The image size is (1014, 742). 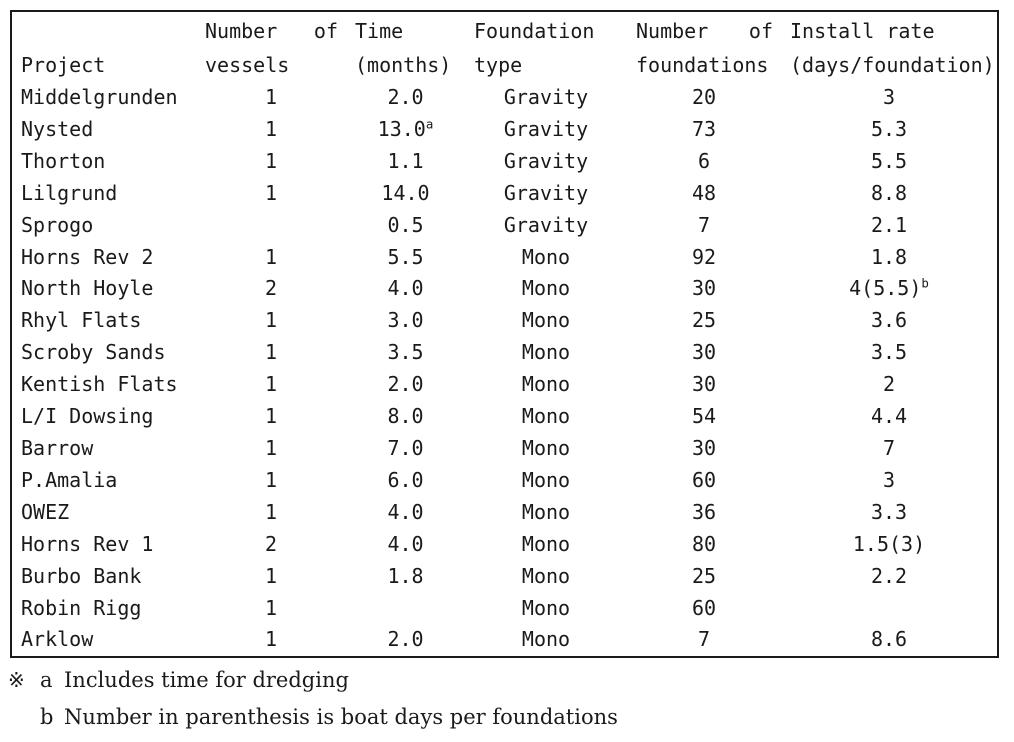 I want to click on table-row: OWEZ 1 4.0 Mono 36 3.3, so click(x=504, y=513).